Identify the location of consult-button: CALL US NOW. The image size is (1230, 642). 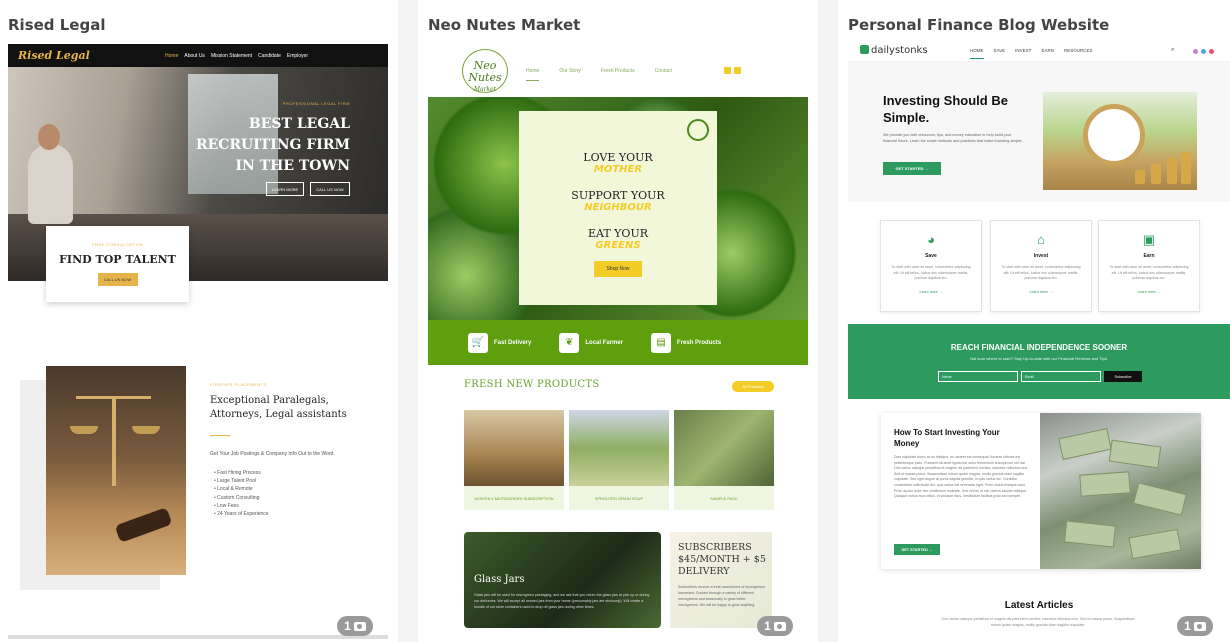
(117, 279).